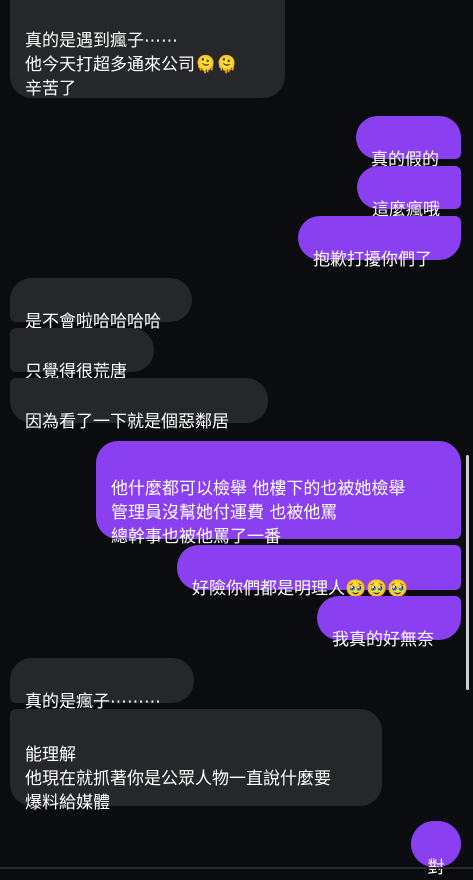  I want to click on message-bubble-outgoing: 我真的好無奈, so click(389, 623).